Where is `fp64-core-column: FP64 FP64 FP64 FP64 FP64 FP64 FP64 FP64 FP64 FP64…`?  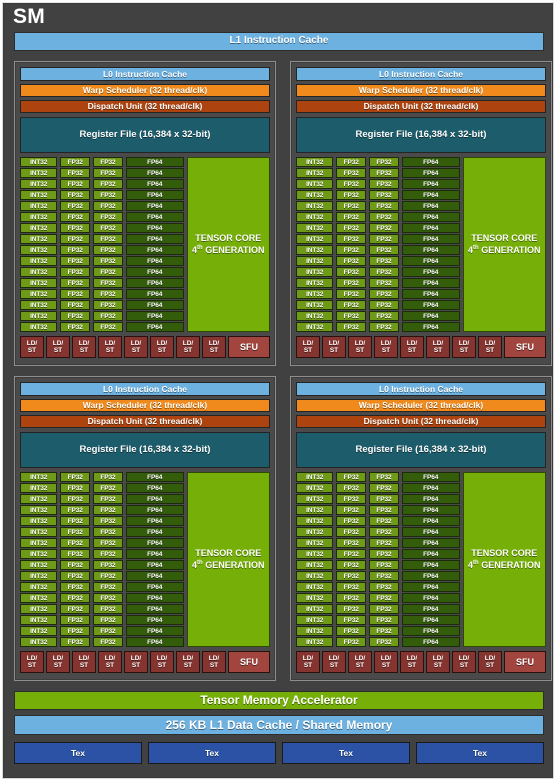
fp64-core-column: FP64 FP64 FP64 FP64 FP64 FP64 FP64 FP64 FP64 FP64… is located at coordinates (430, 559).